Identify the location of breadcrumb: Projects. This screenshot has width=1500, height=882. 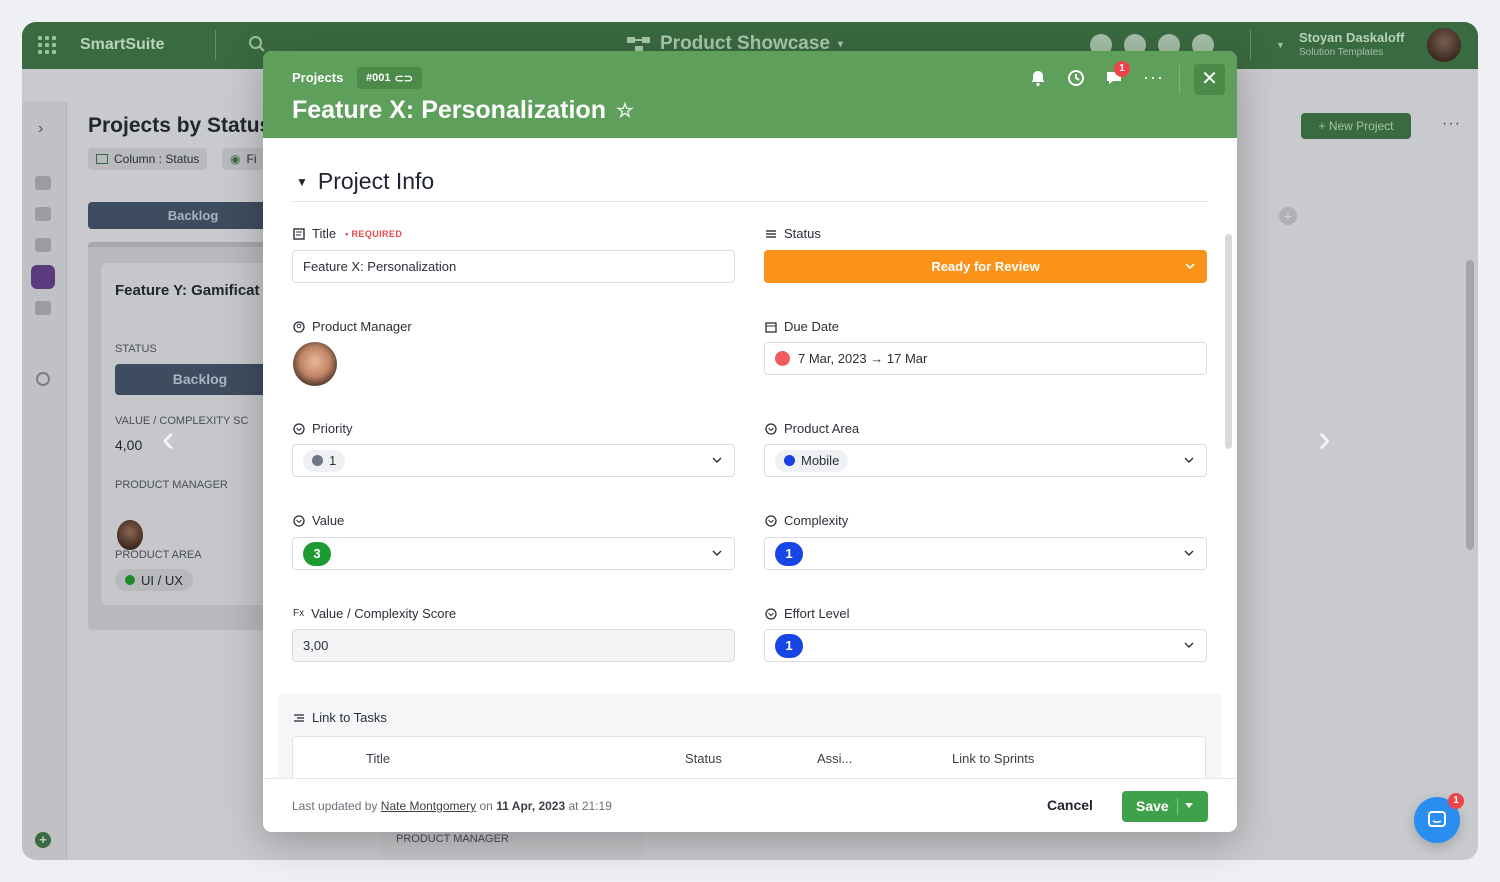
(317, 77).